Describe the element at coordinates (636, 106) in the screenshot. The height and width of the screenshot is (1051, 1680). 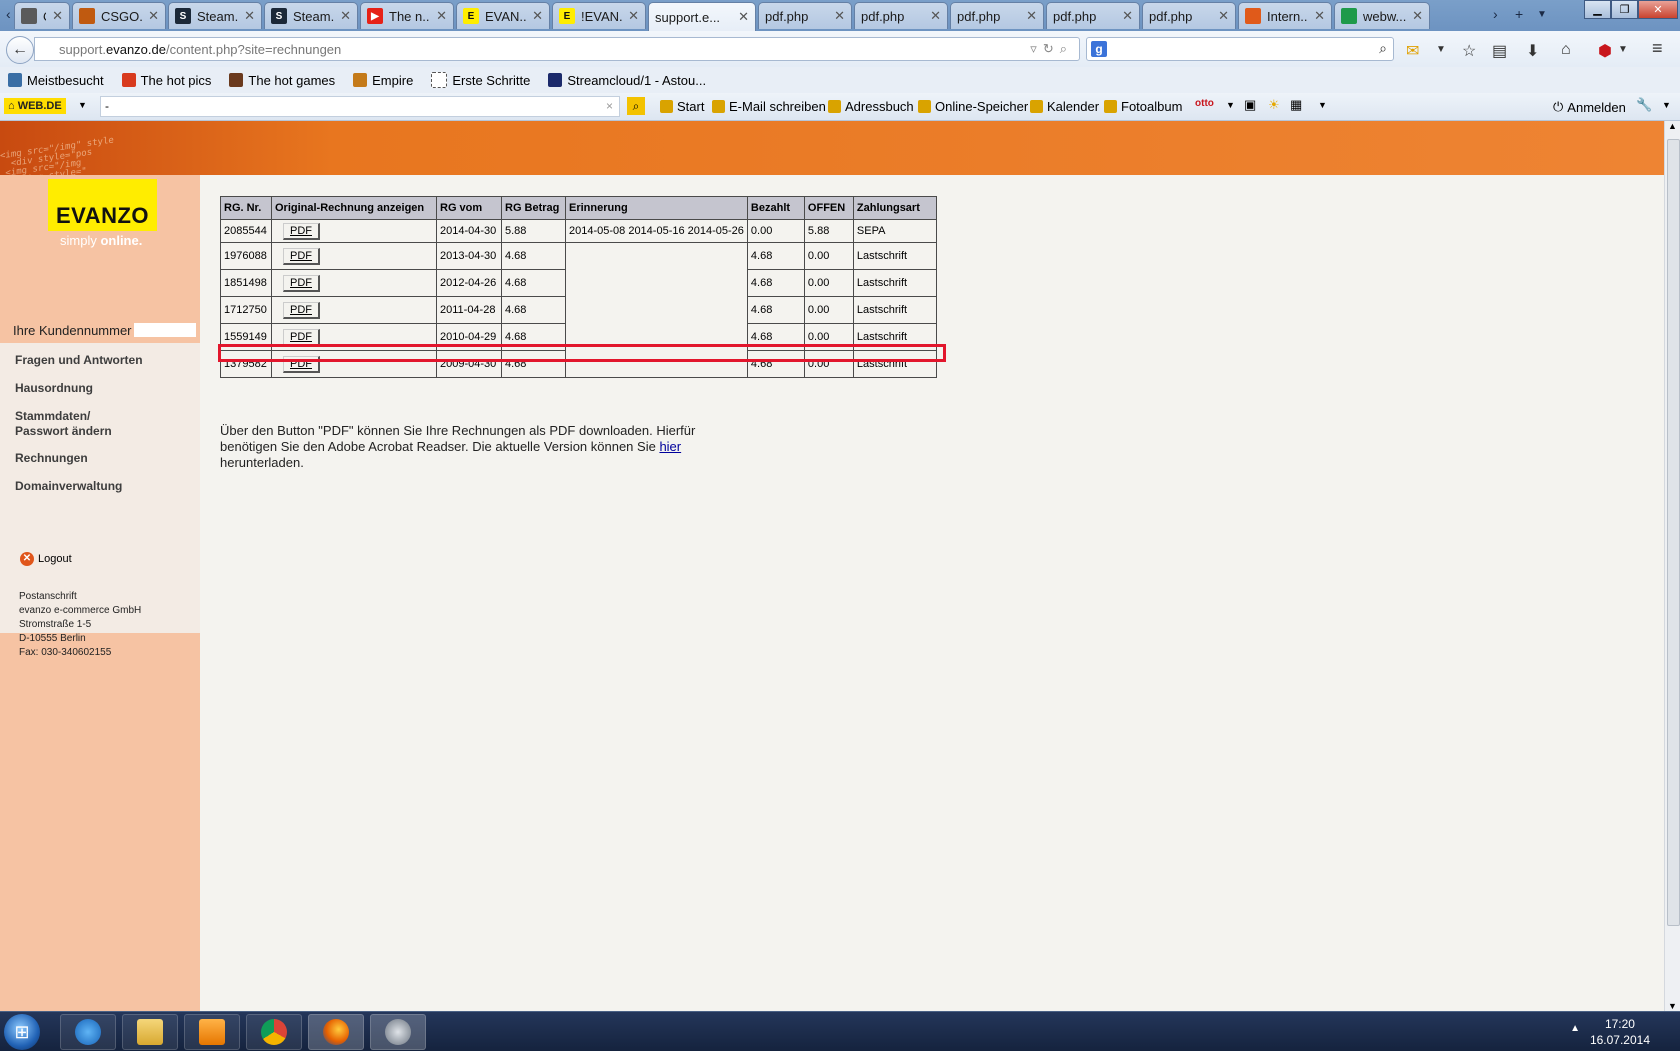
I see `webde-search-button: ⌕` at that location.